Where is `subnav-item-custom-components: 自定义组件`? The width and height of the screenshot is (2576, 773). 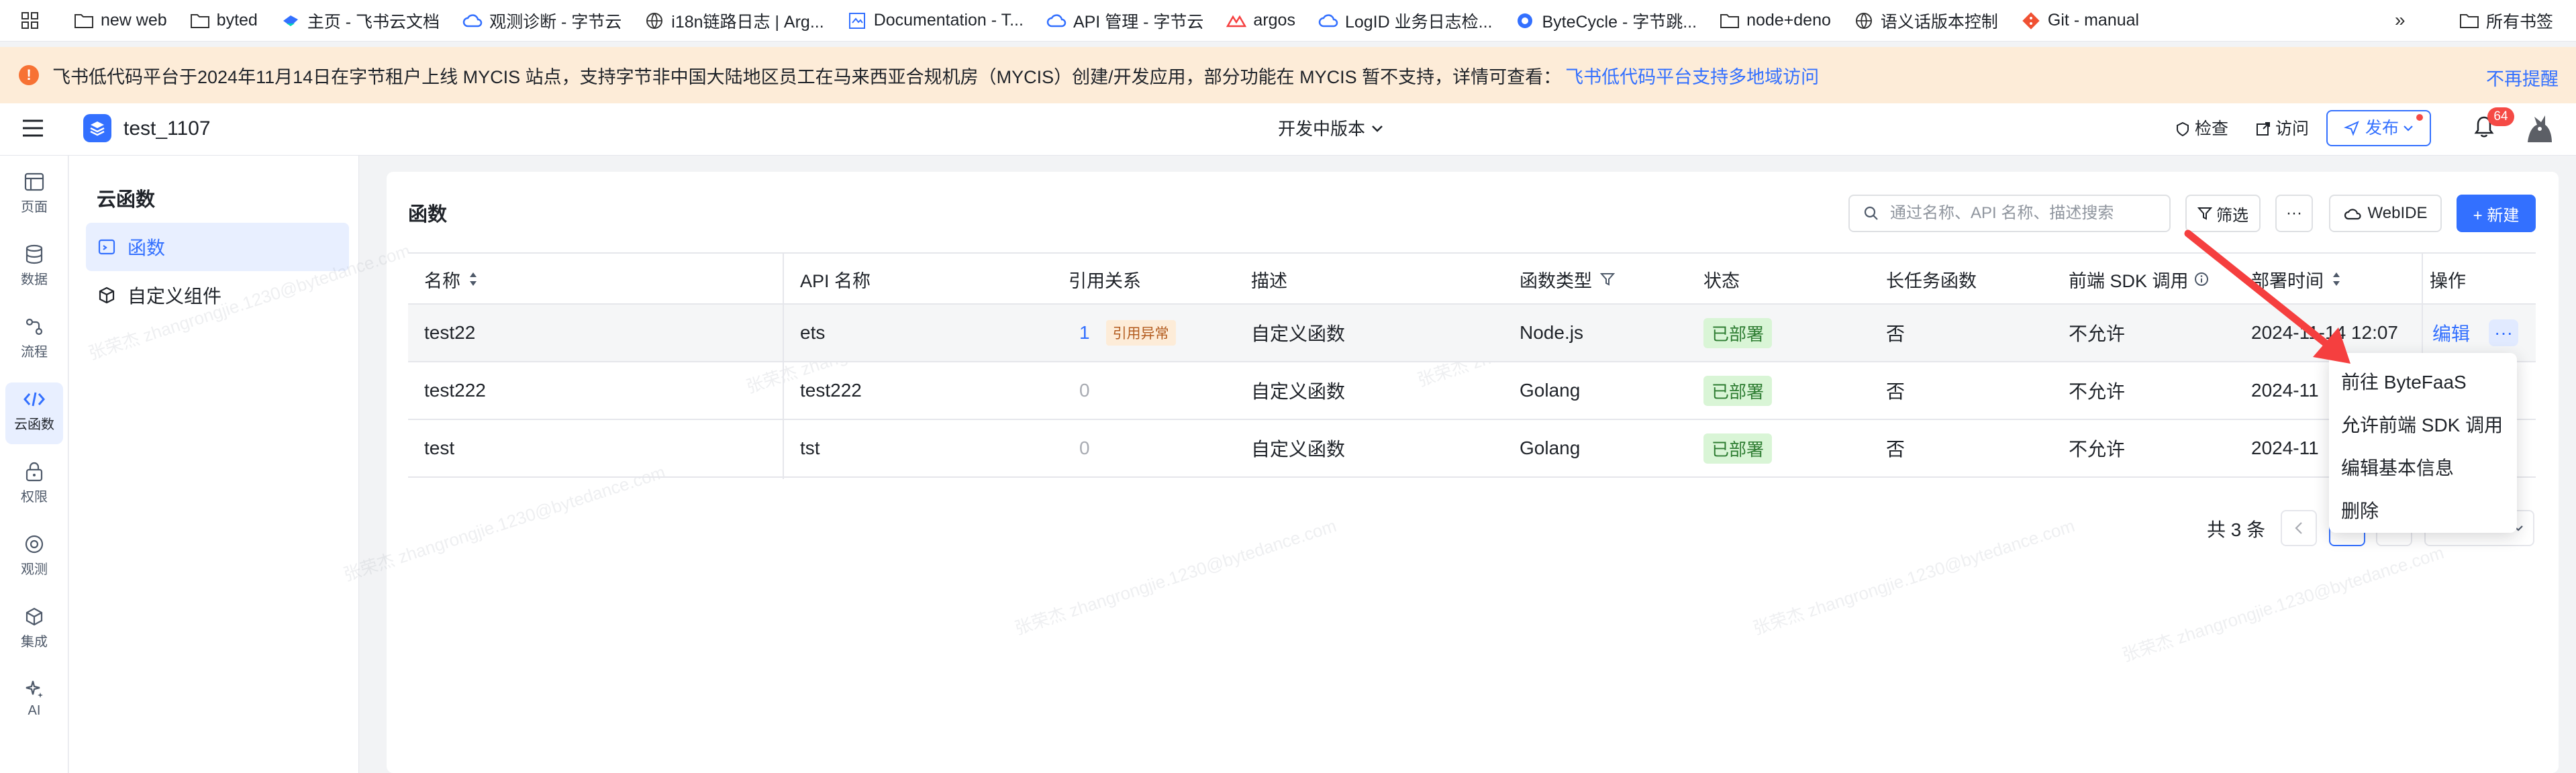 subnav-item-custom-components: 自定义组件 is located at coordinates (217, 295).